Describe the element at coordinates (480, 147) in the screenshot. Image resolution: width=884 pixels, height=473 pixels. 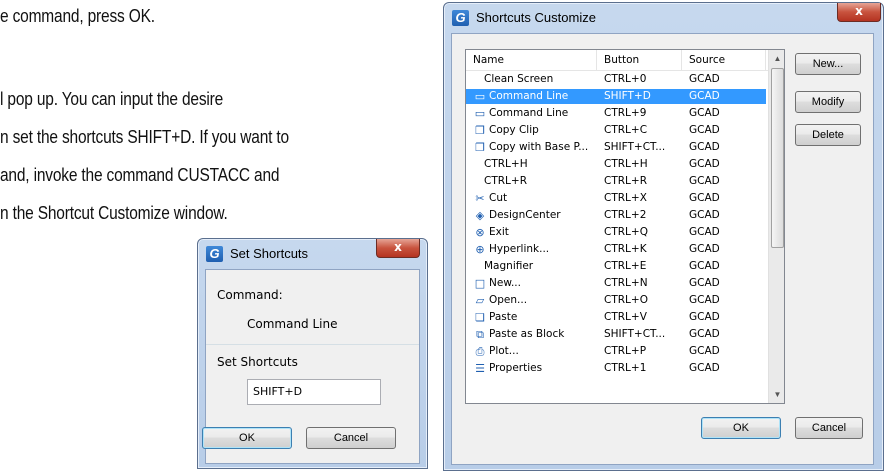
I see `copy-base-point-icon: ❐` at that location.